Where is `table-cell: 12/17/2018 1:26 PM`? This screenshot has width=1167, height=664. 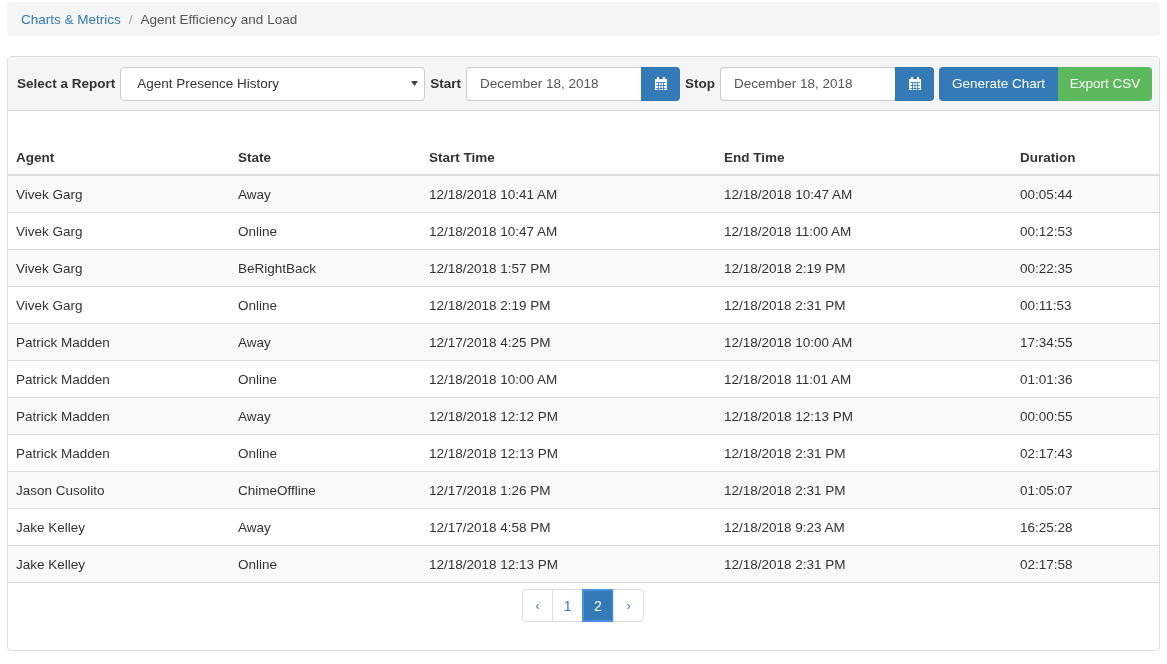 table-cell: 12/17/2018 1:26 PM is located at coordinates (568, 490).